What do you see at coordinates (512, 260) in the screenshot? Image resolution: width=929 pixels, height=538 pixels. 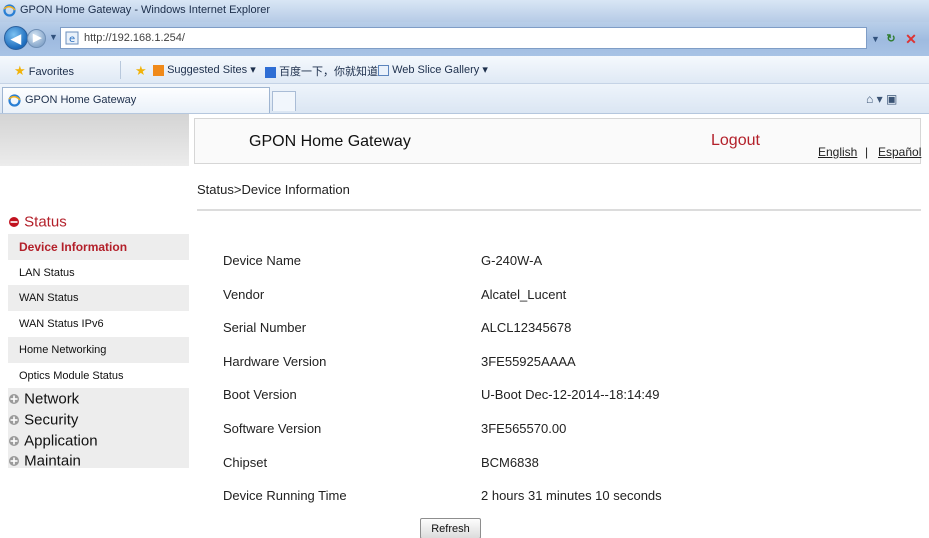 I see `device-name-value: G-240W-A` at bounding box center [512, 260].